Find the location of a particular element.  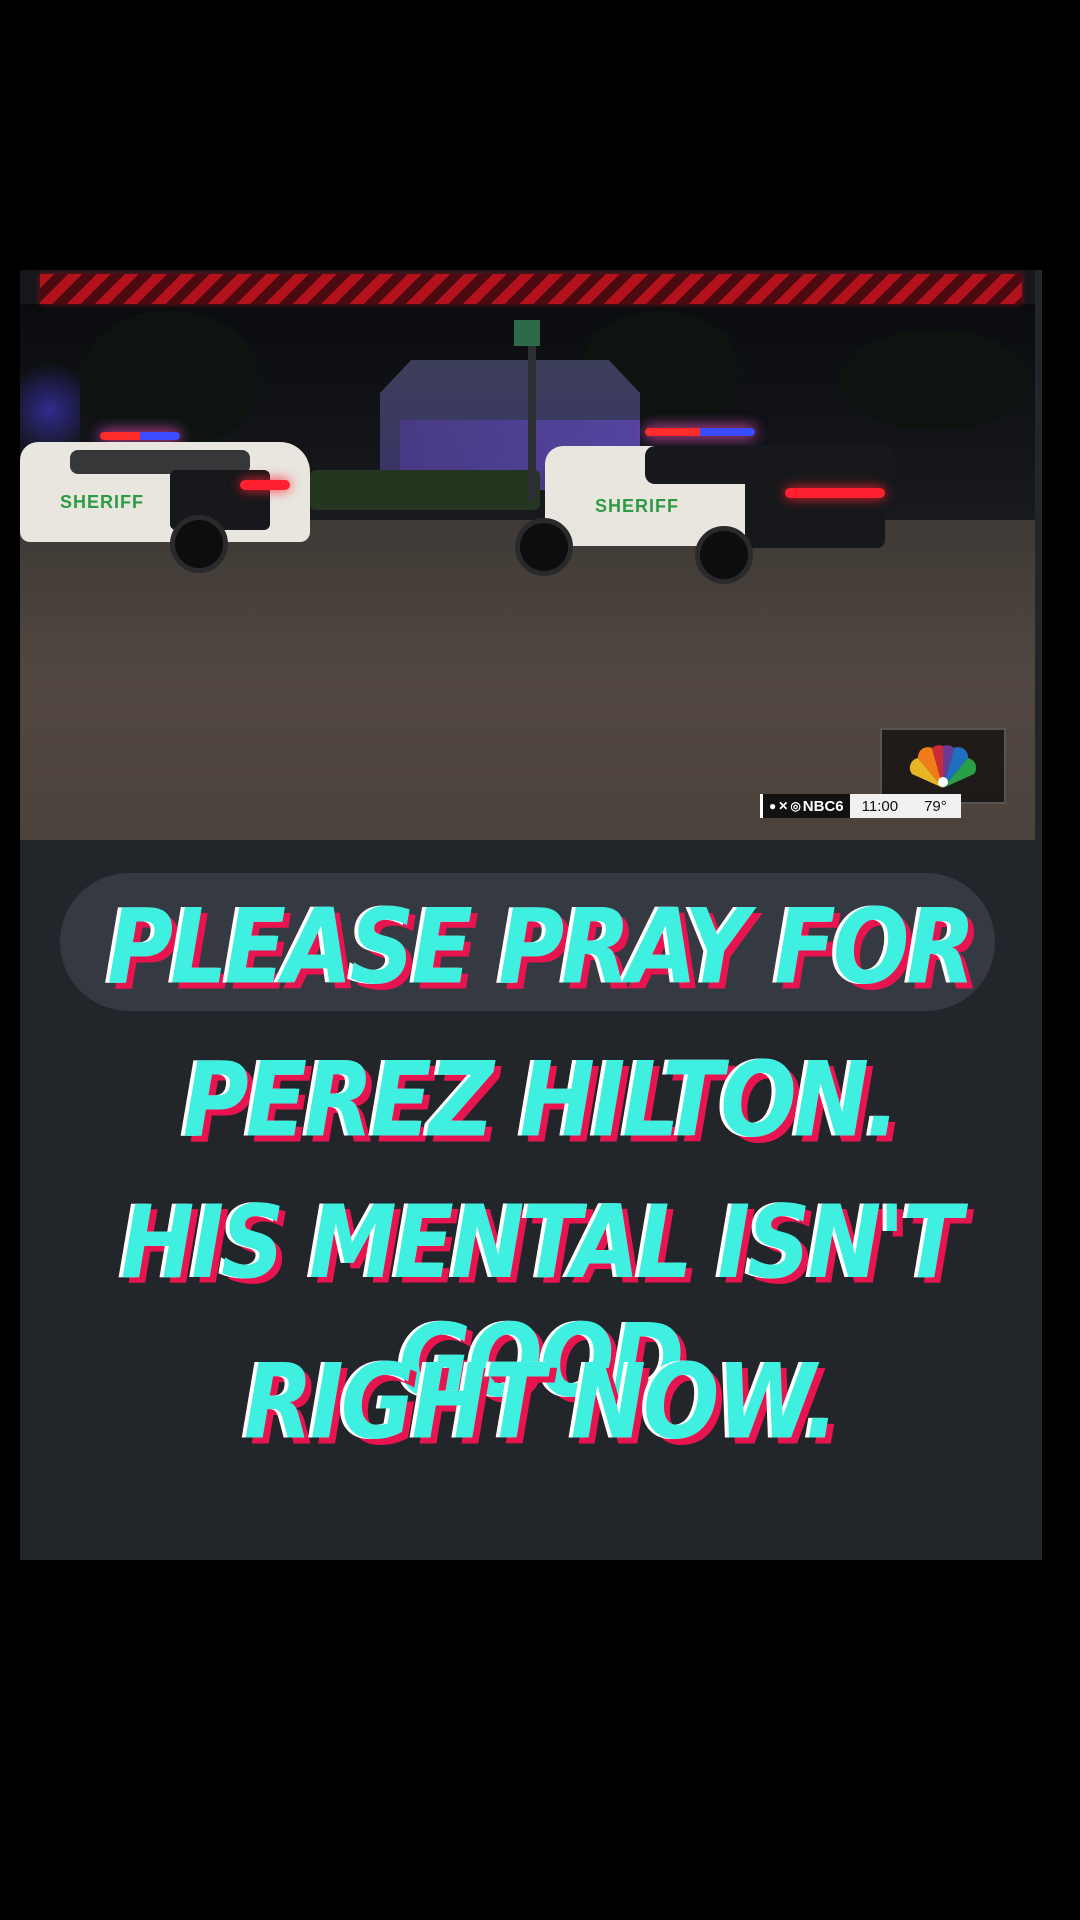

instagram-icon: ◎ is located at coordinates (795, 806).